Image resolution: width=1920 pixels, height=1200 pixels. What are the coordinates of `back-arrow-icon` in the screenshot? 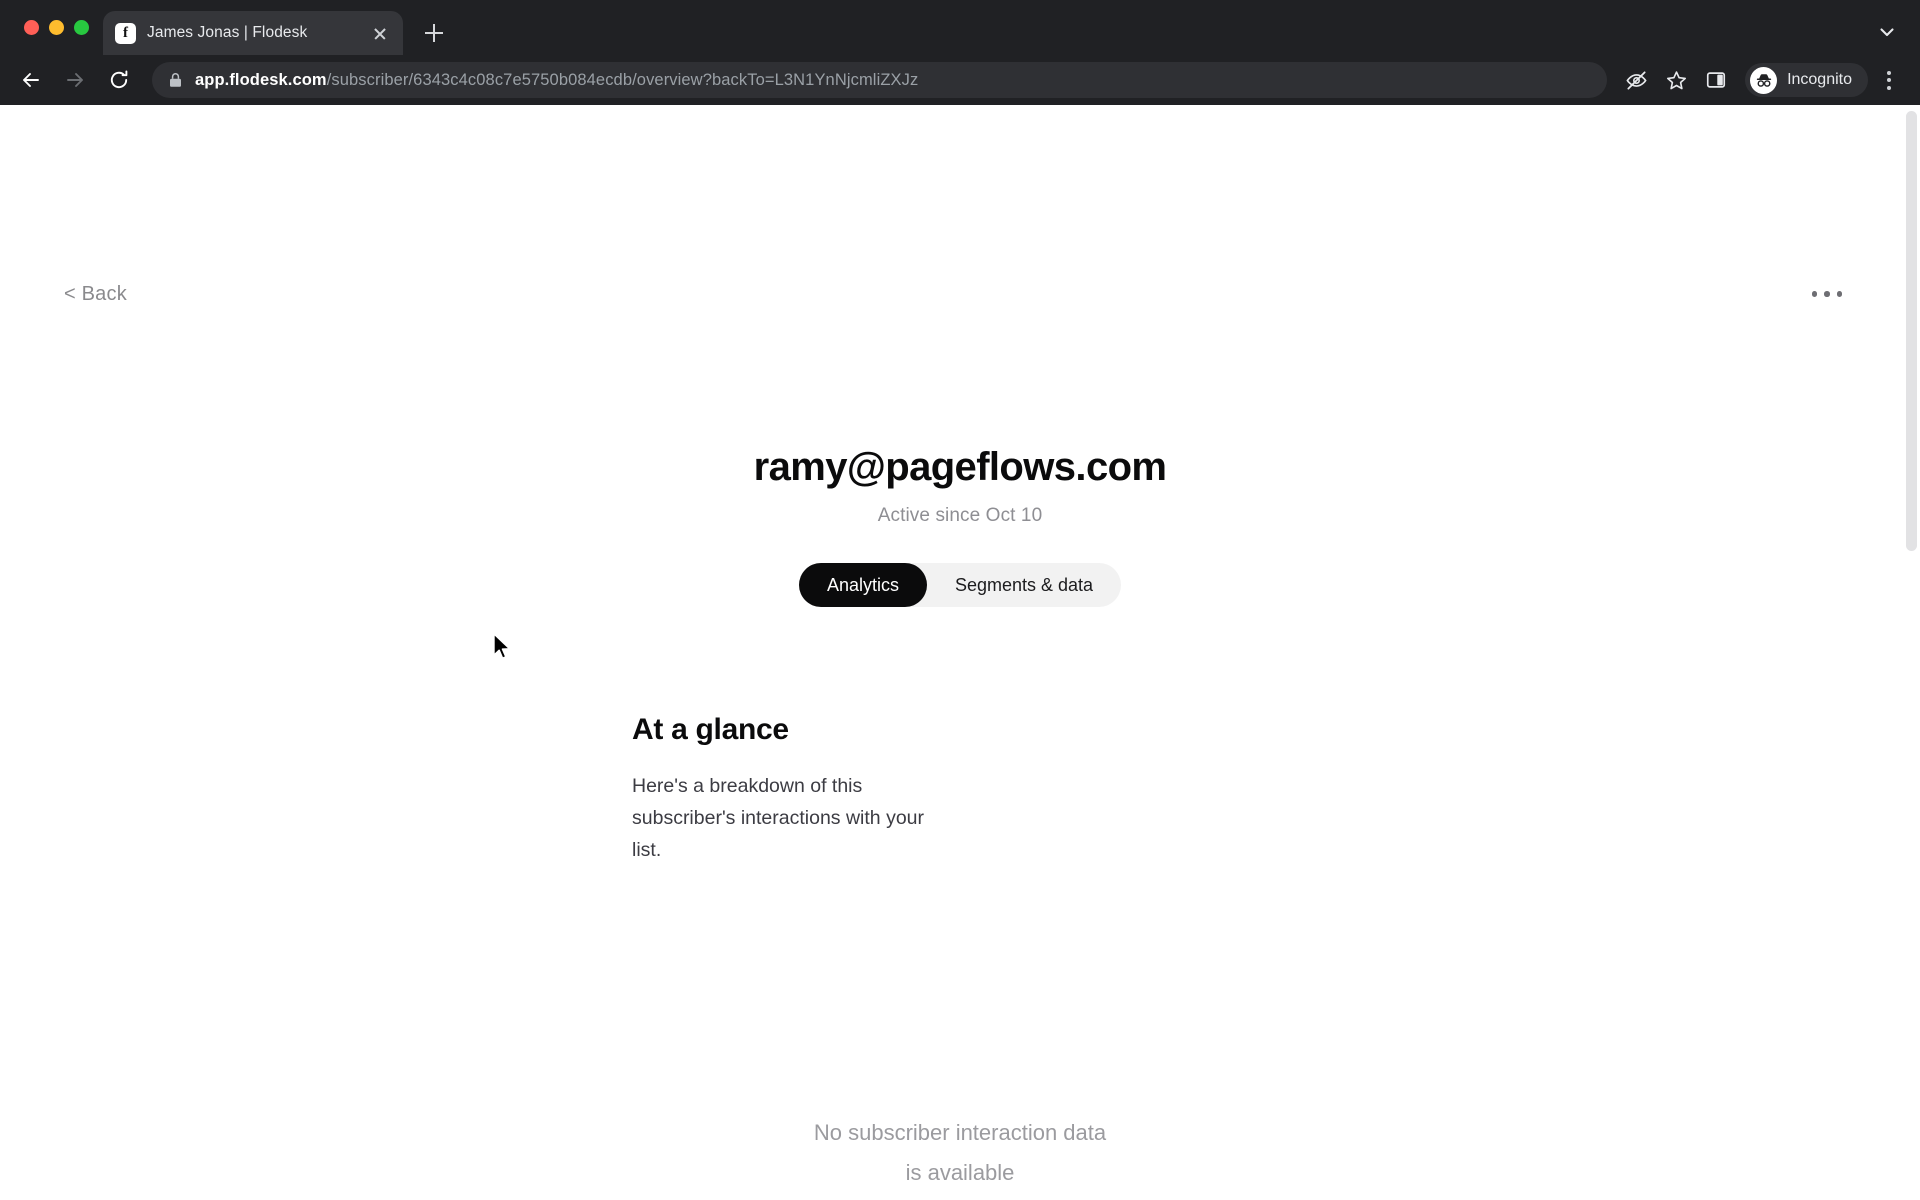 It's located at (31, 80).